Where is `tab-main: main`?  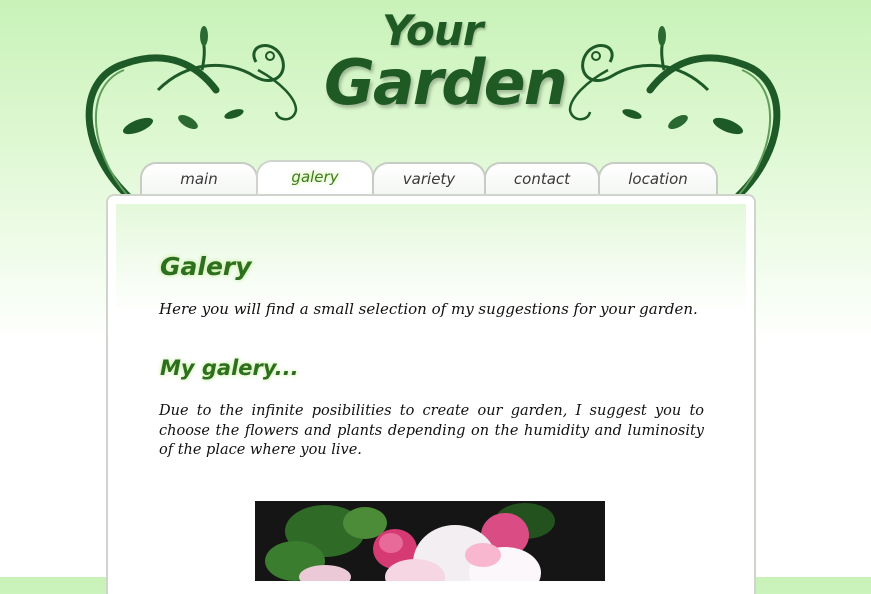 tab-main: main is located at coordinates (199, 179).